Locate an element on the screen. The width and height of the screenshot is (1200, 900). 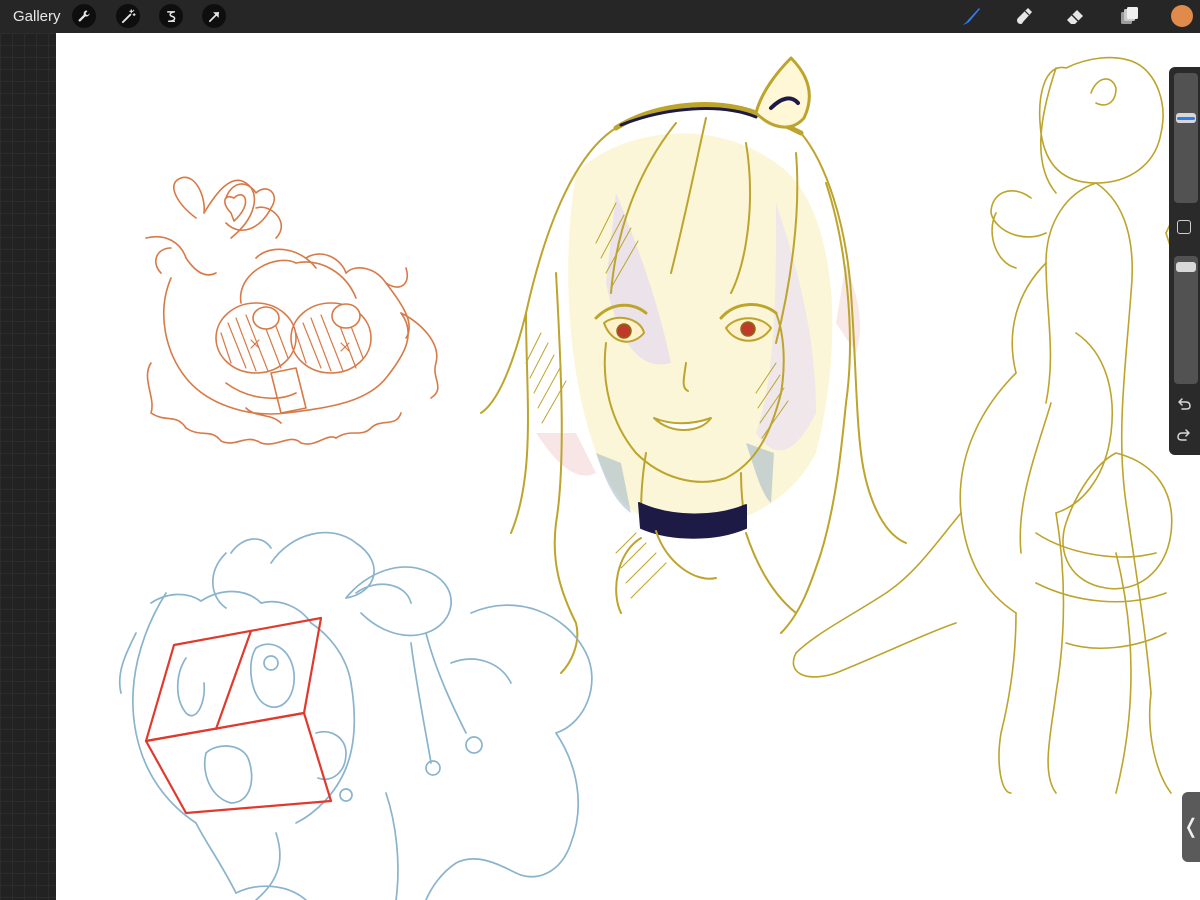
chevron-left-icon: ❬ is located at coordinates (1191, 827).